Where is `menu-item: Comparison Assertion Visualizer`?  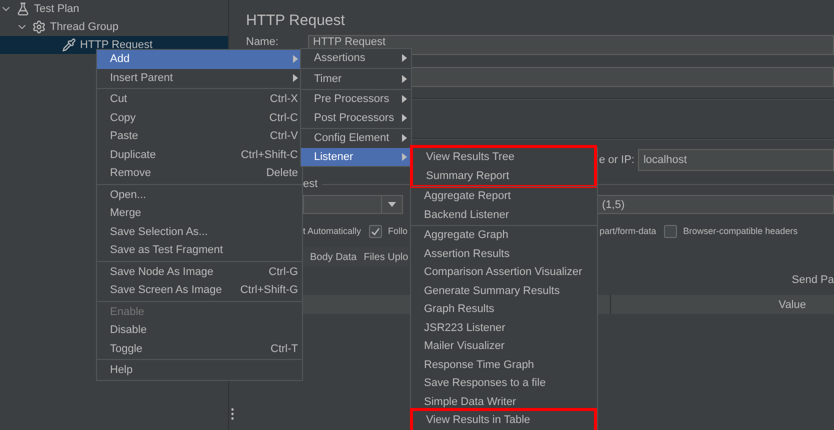
menu-item: Comparison Assertion Visualizer is located at coordinates (504, 272).